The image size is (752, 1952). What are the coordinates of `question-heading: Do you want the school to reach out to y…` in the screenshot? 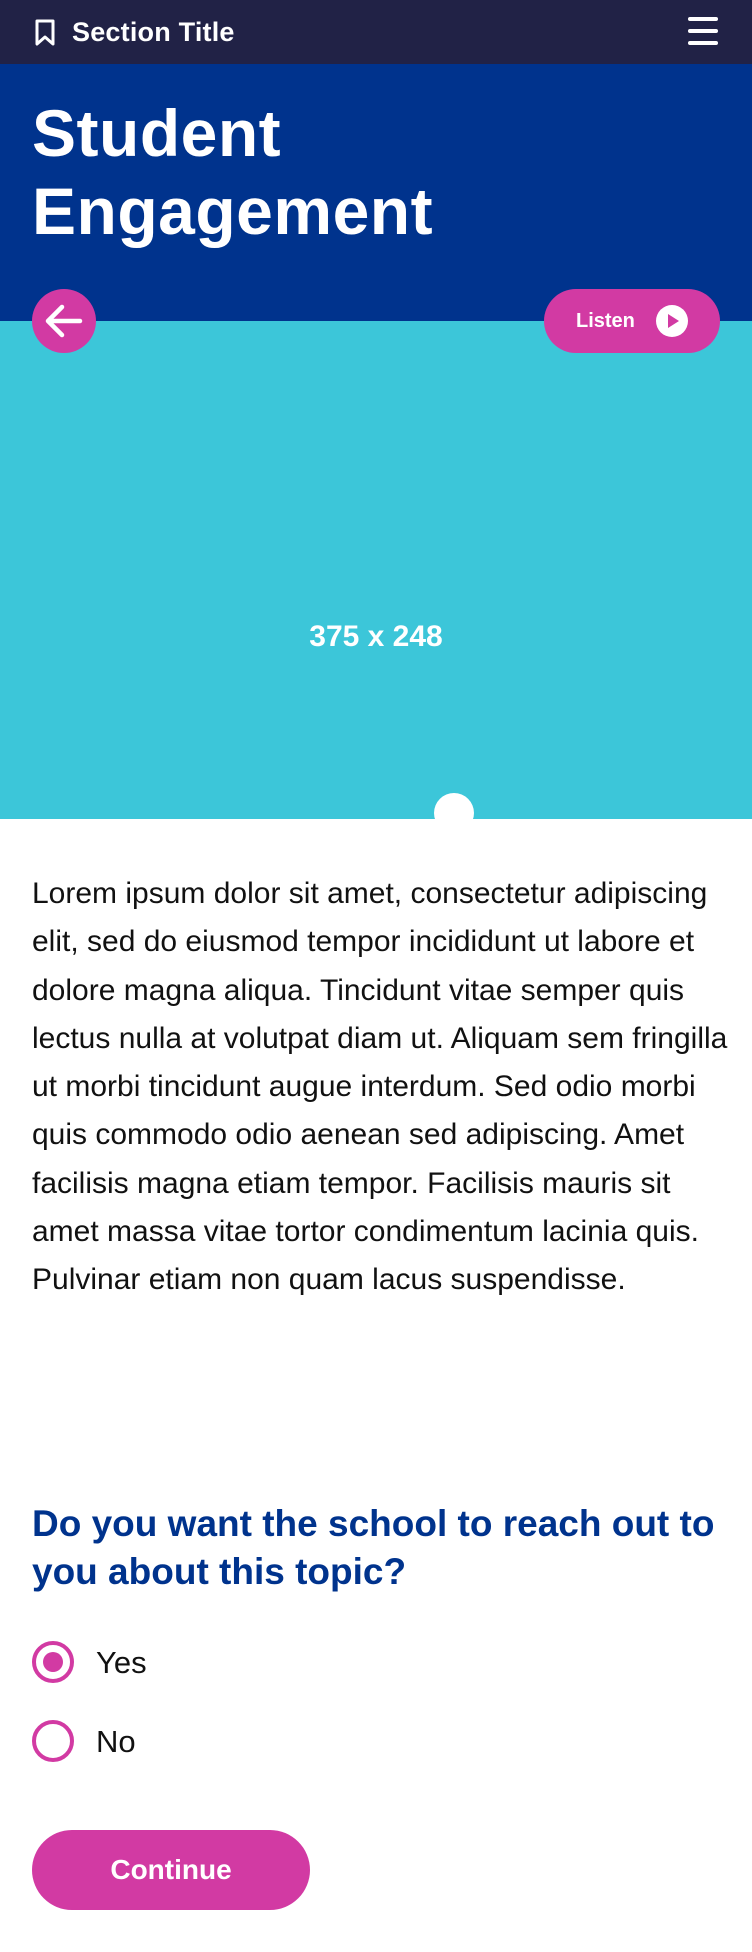 It's located at (373, 1547).